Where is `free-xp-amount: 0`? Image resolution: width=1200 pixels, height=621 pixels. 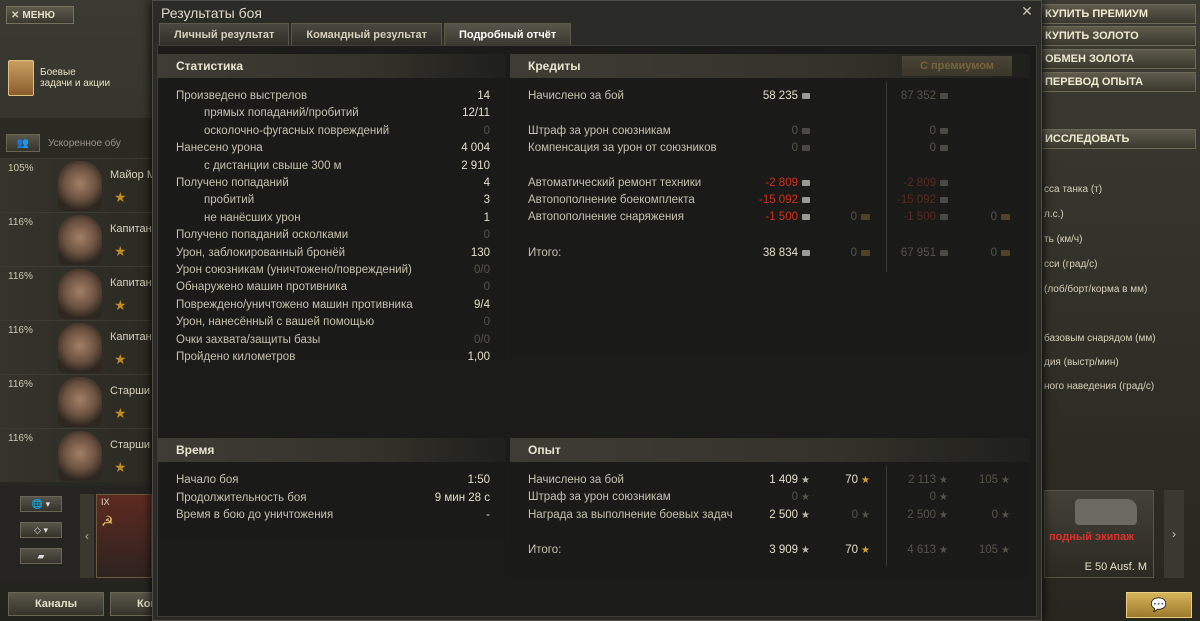
free-xp-amount: 0 is located at coordinates (855, 515).